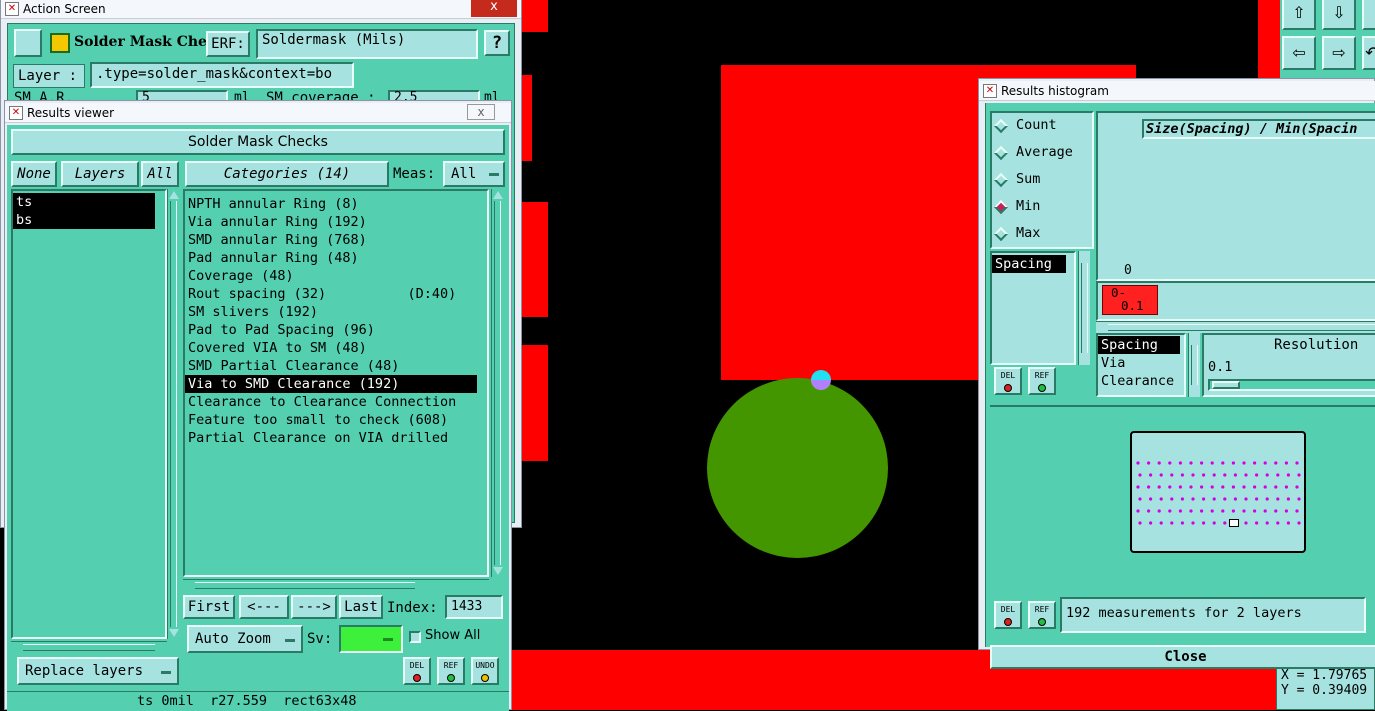 The image size is (1375, 711). What do you see at coordinates (34, 174) in the screenshot?
I see `none-button: None` at bounding box center [34, 174].